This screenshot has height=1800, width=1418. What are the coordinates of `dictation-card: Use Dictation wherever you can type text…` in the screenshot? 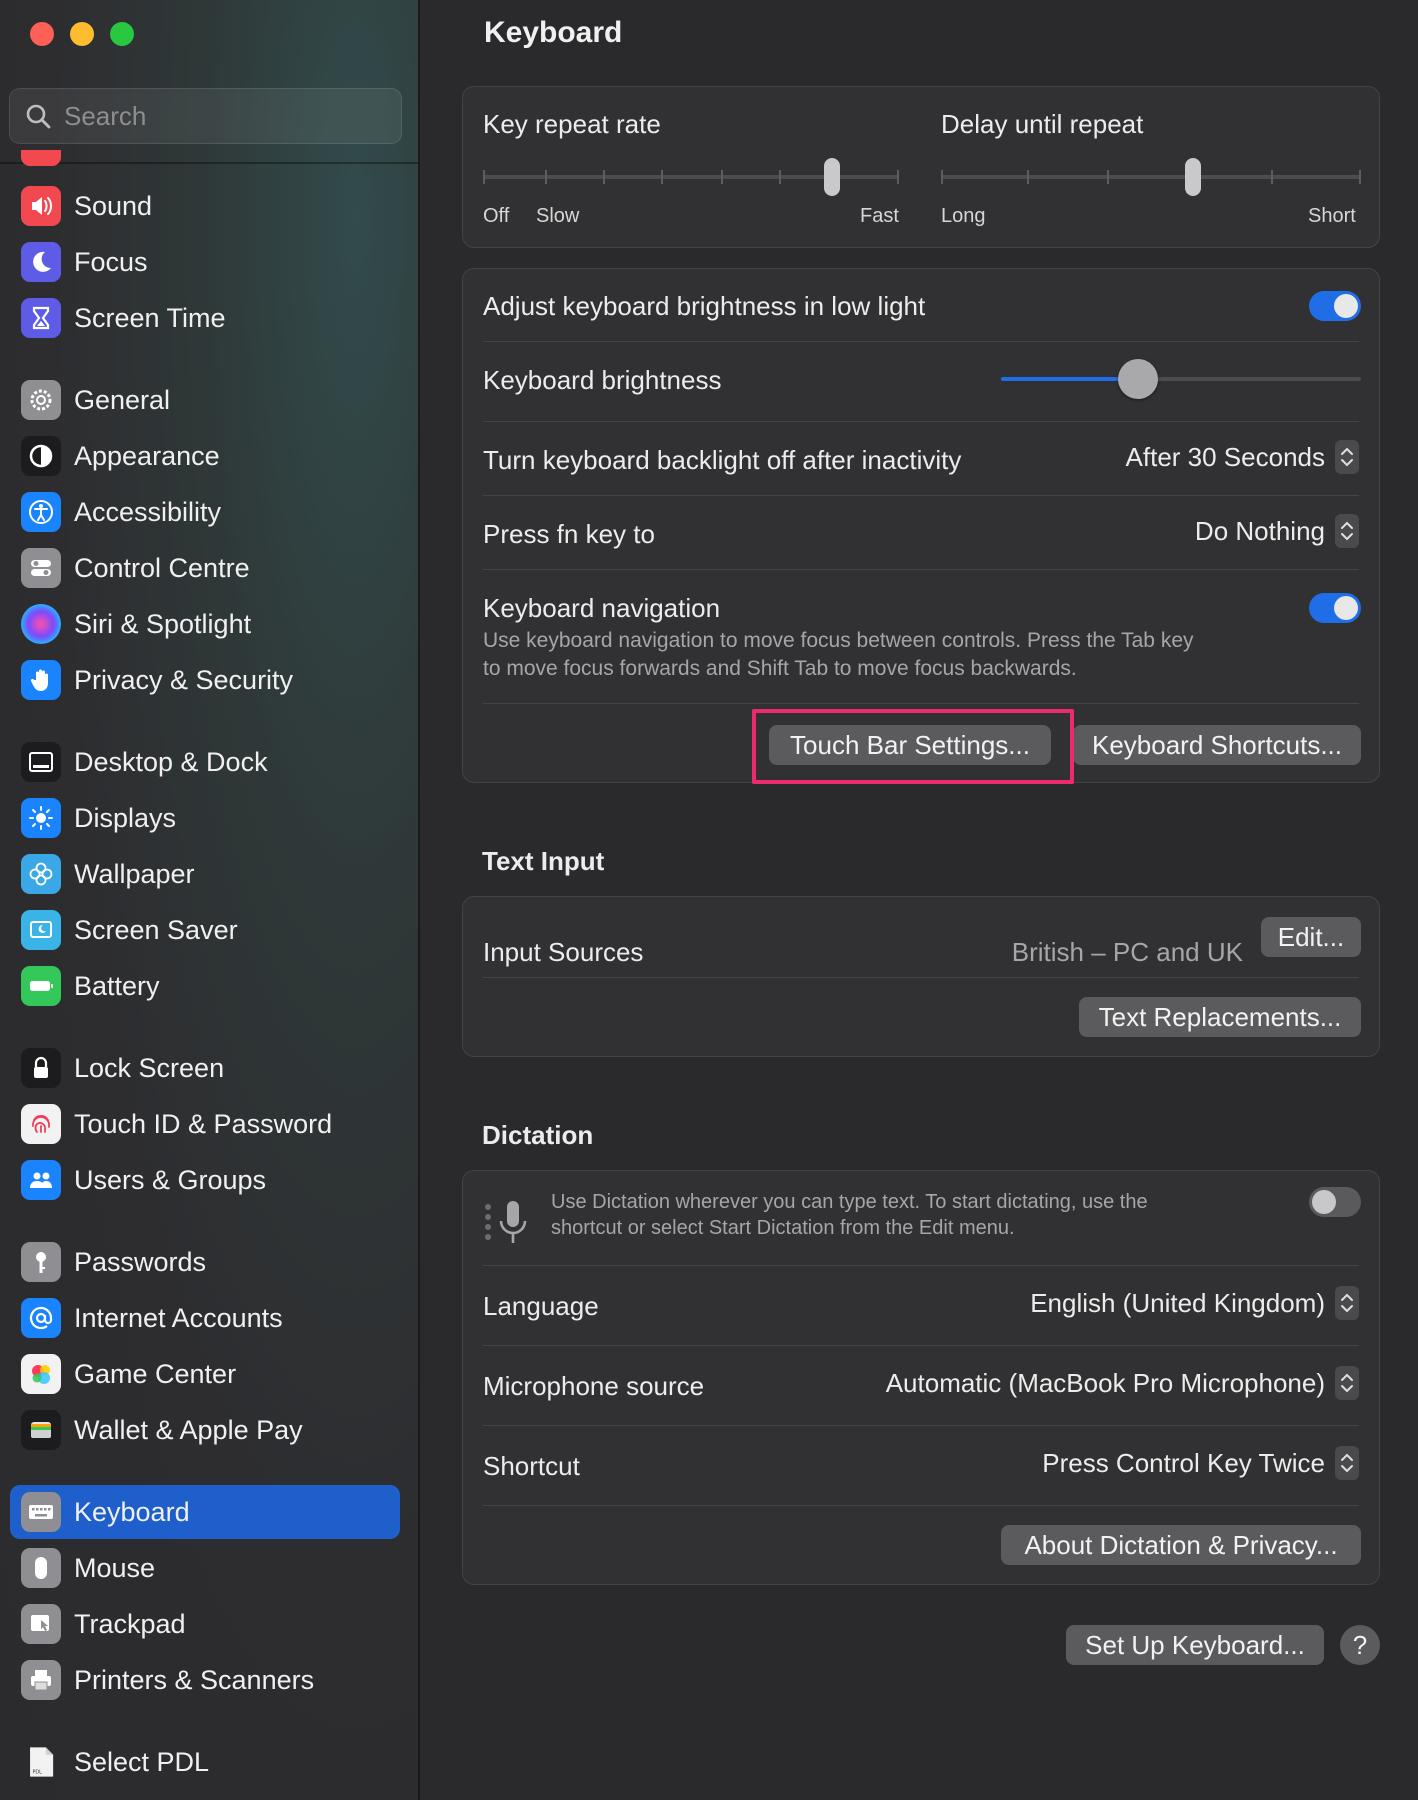 It's located at (921, 1377).